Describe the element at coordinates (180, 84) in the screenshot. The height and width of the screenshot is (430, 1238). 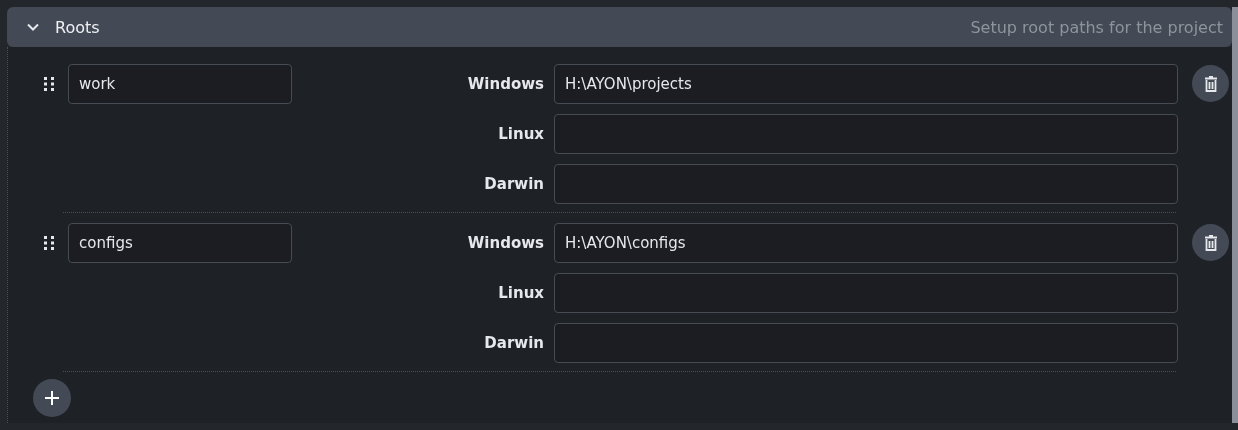
I see `root-name-field: work` at that location.